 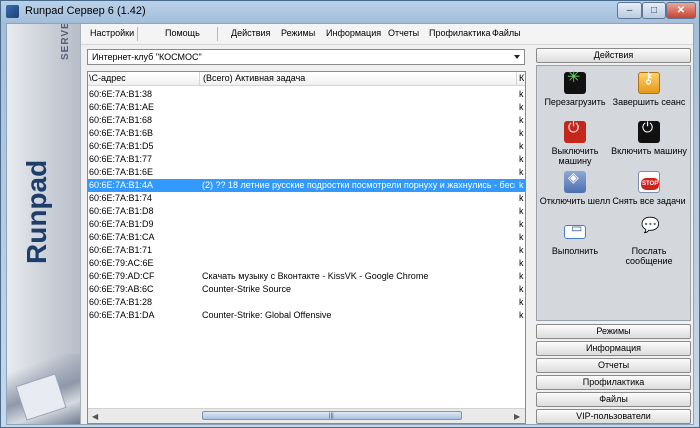 What do you see at coordinates (121, 224) in the screenshot?
I see `mac-cell: 60:6E:7A:B1:D9` at bounding box center [121, 224].